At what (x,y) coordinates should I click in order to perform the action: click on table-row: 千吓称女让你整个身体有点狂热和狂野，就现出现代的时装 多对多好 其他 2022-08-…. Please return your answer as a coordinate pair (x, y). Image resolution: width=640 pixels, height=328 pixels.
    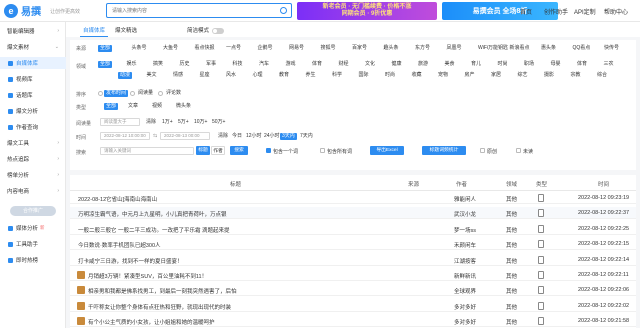
    Looking at the image, I should click on (353, 306).